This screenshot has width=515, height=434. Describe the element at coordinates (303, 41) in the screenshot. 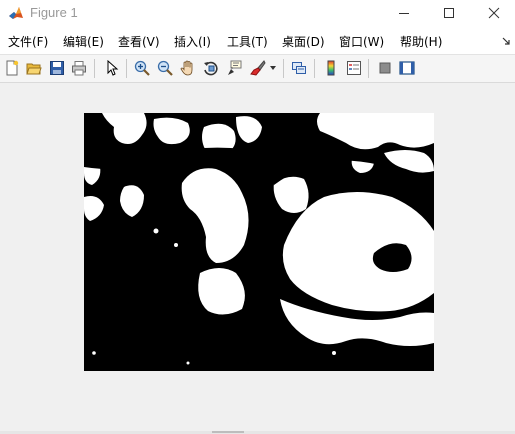

I see `menu-desktop: 桌面(D)` at that location.